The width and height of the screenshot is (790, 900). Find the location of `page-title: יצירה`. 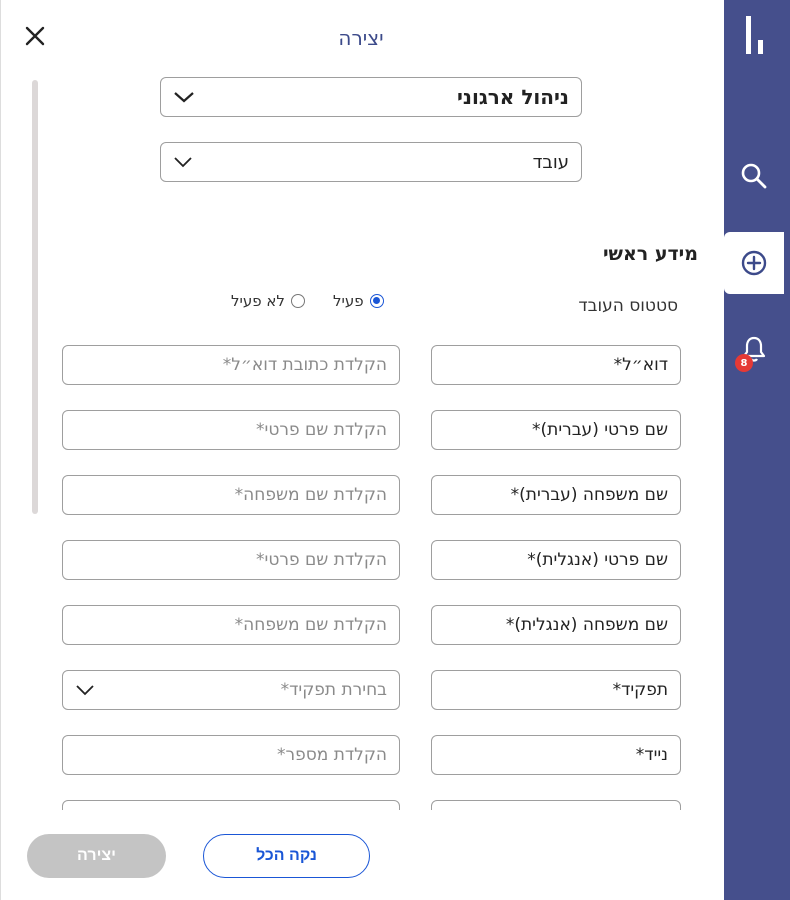

page-title: יצירה is located at coordinates (361, 38).